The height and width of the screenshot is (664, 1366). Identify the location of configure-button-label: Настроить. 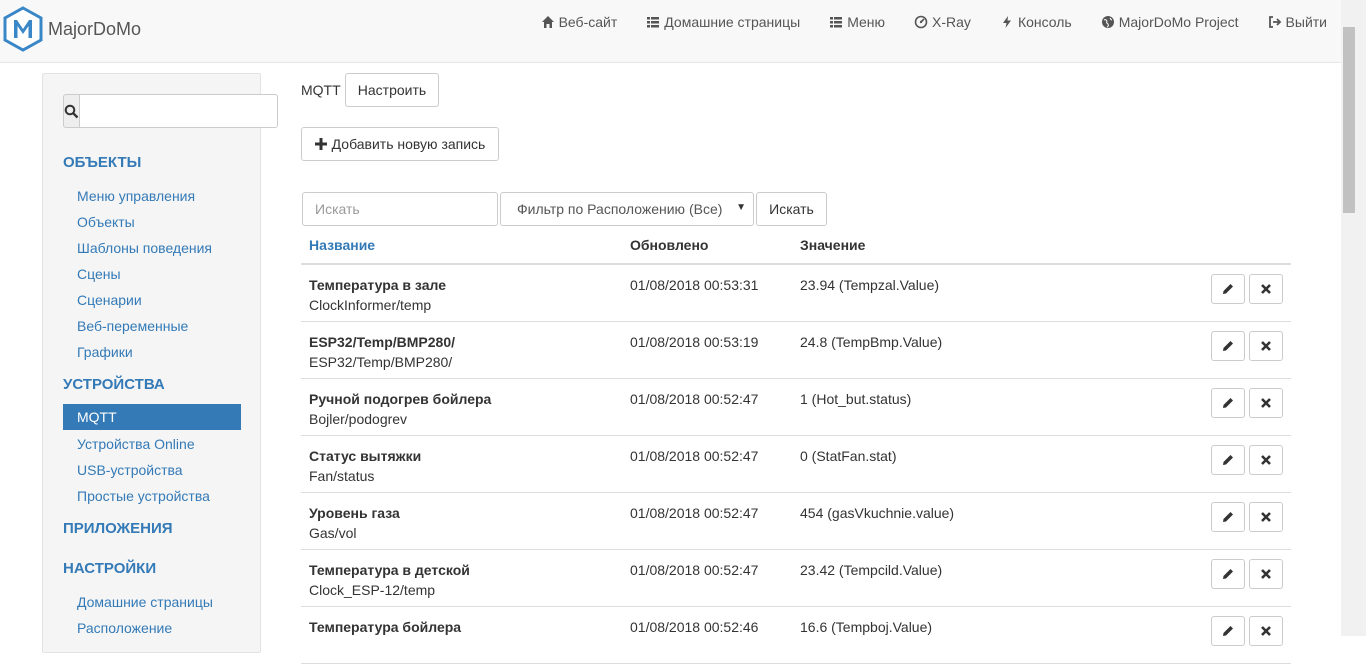
(392, 90).